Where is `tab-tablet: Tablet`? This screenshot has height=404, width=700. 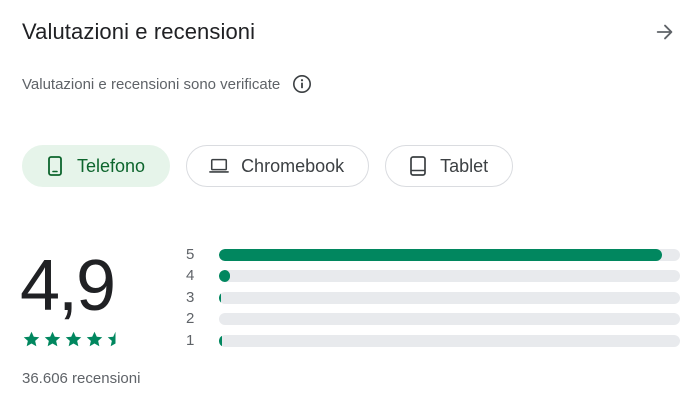 tab-tablet: Tablet is located at coordinates (449, 166).